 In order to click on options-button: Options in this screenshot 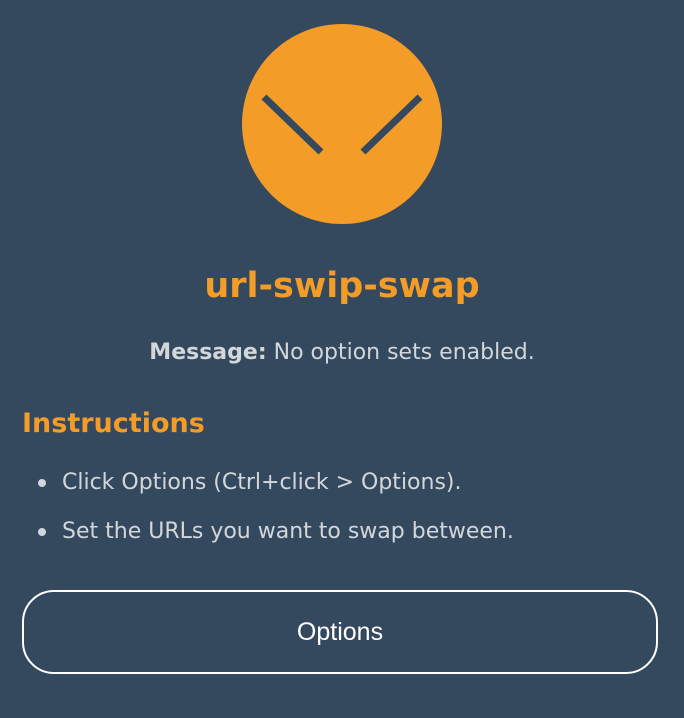, I will do `click(340, 632)`.